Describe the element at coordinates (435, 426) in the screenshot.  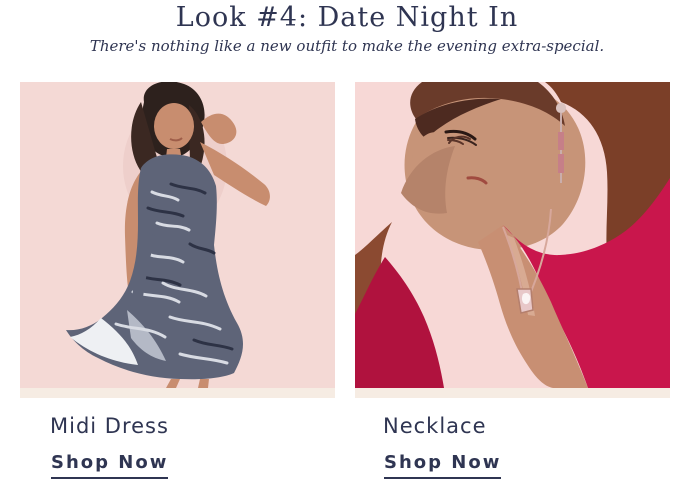
I see `product-title: Necklace` at that location.